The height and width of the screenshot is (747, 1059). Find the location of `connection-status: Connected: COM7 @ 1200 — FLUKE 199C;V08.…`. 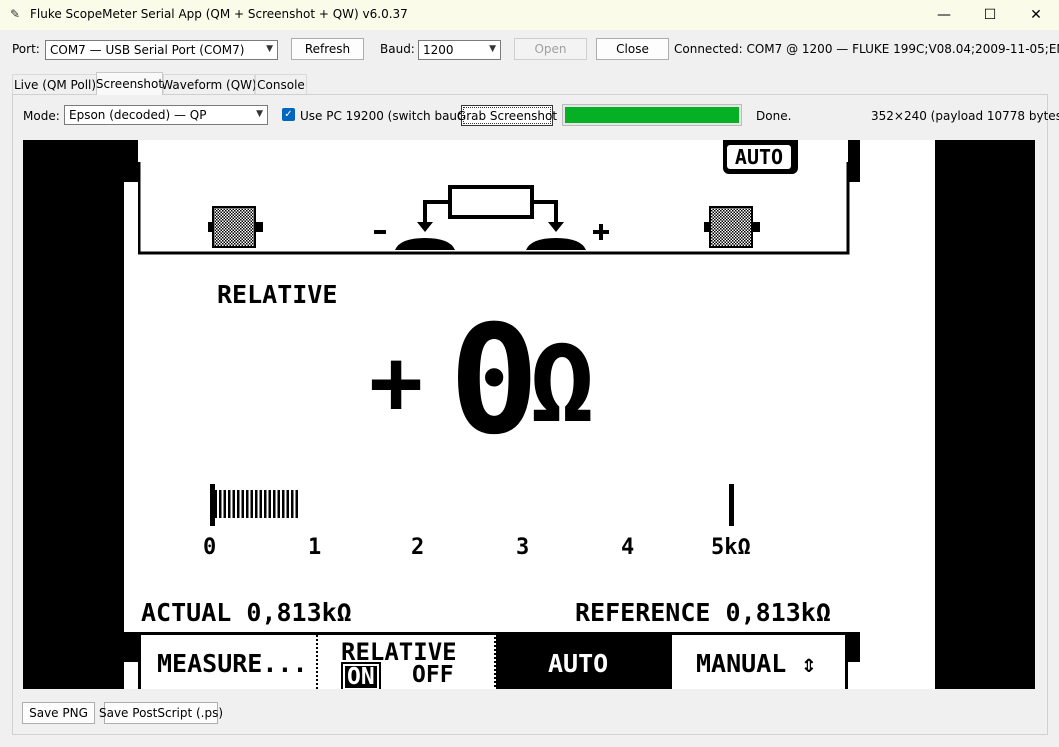

connection-status: Connected: COM7 @ 1200 — FLUKE 199C;V08.… is located at coordinates (866, 49).